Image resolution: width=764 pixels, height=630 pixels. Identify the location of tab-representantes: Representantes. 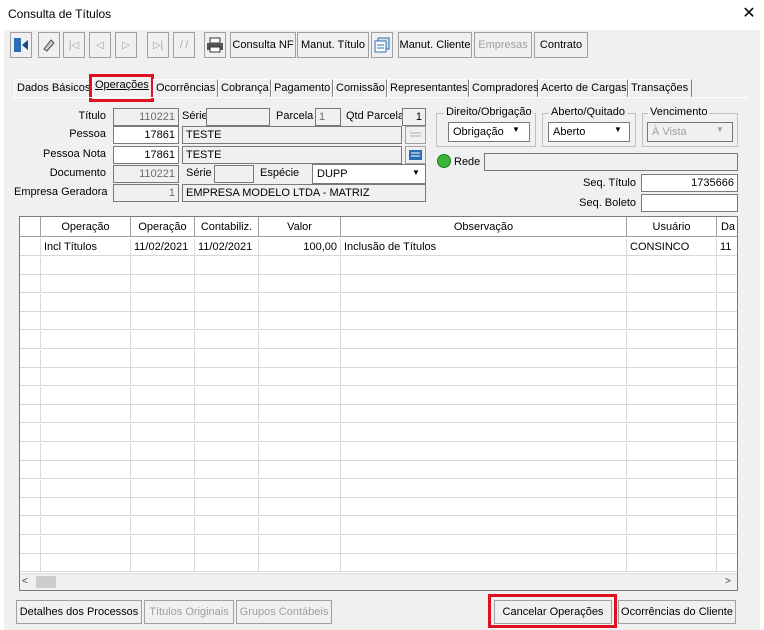
(428, 88).